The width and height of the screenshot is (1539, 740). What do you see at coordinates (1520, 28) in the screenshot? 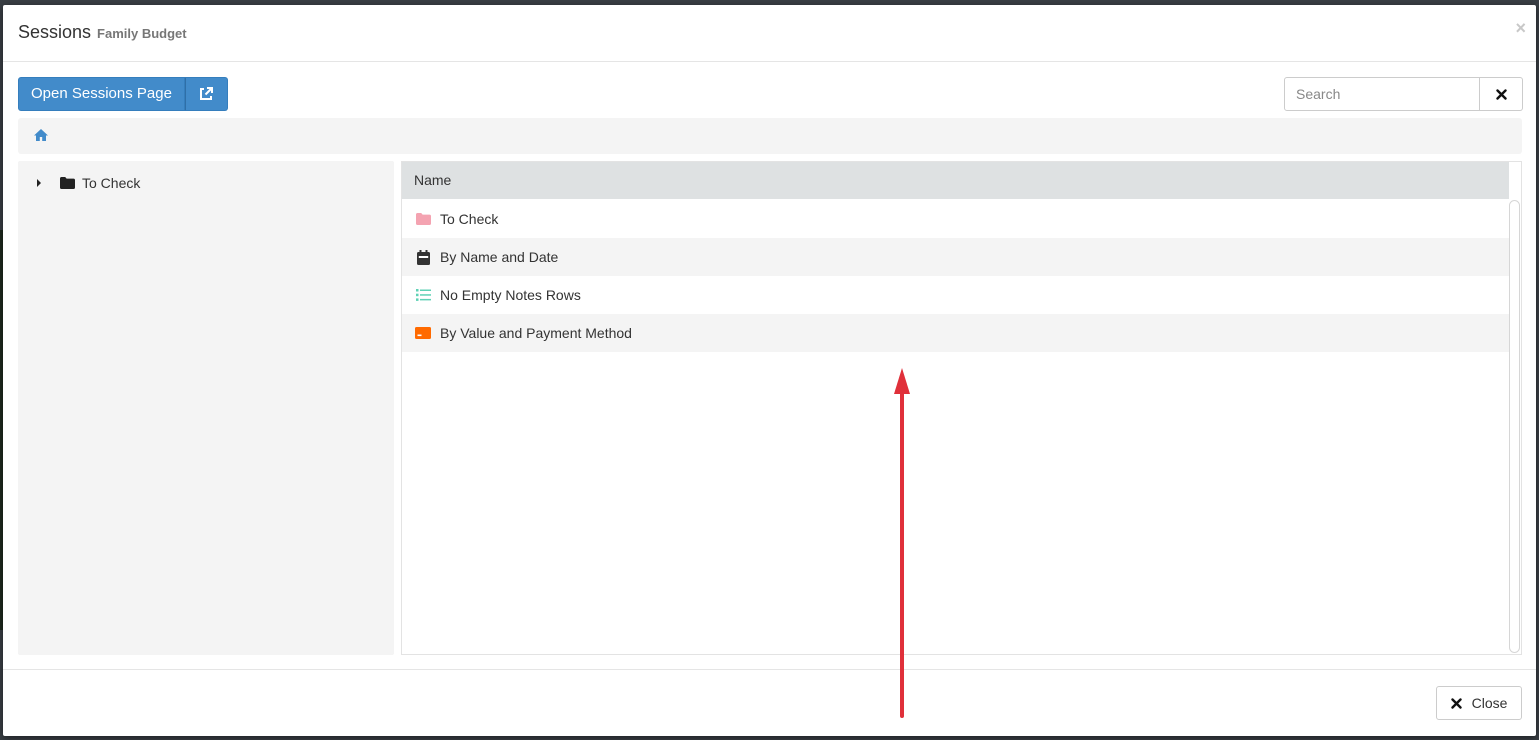
I see `modal-close-icon: ×` at bounding box center [1520, 28].